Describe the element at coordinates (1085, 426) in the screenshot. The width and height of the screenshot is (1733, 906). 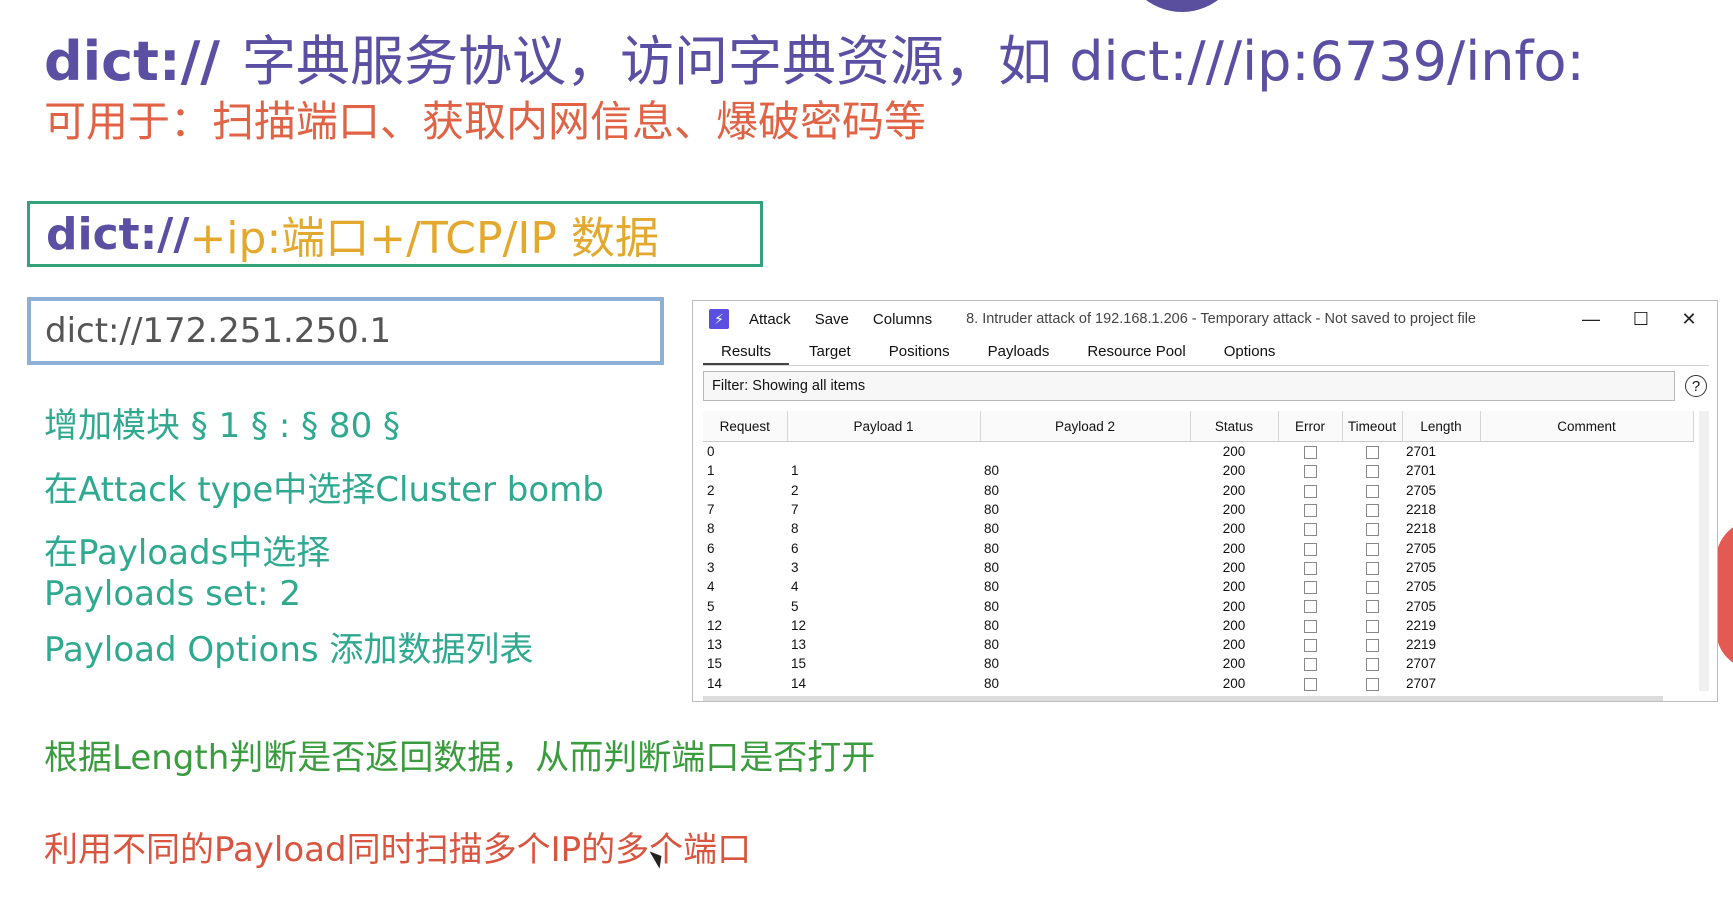
I see `col-payload-2: Payload 2` at that location.